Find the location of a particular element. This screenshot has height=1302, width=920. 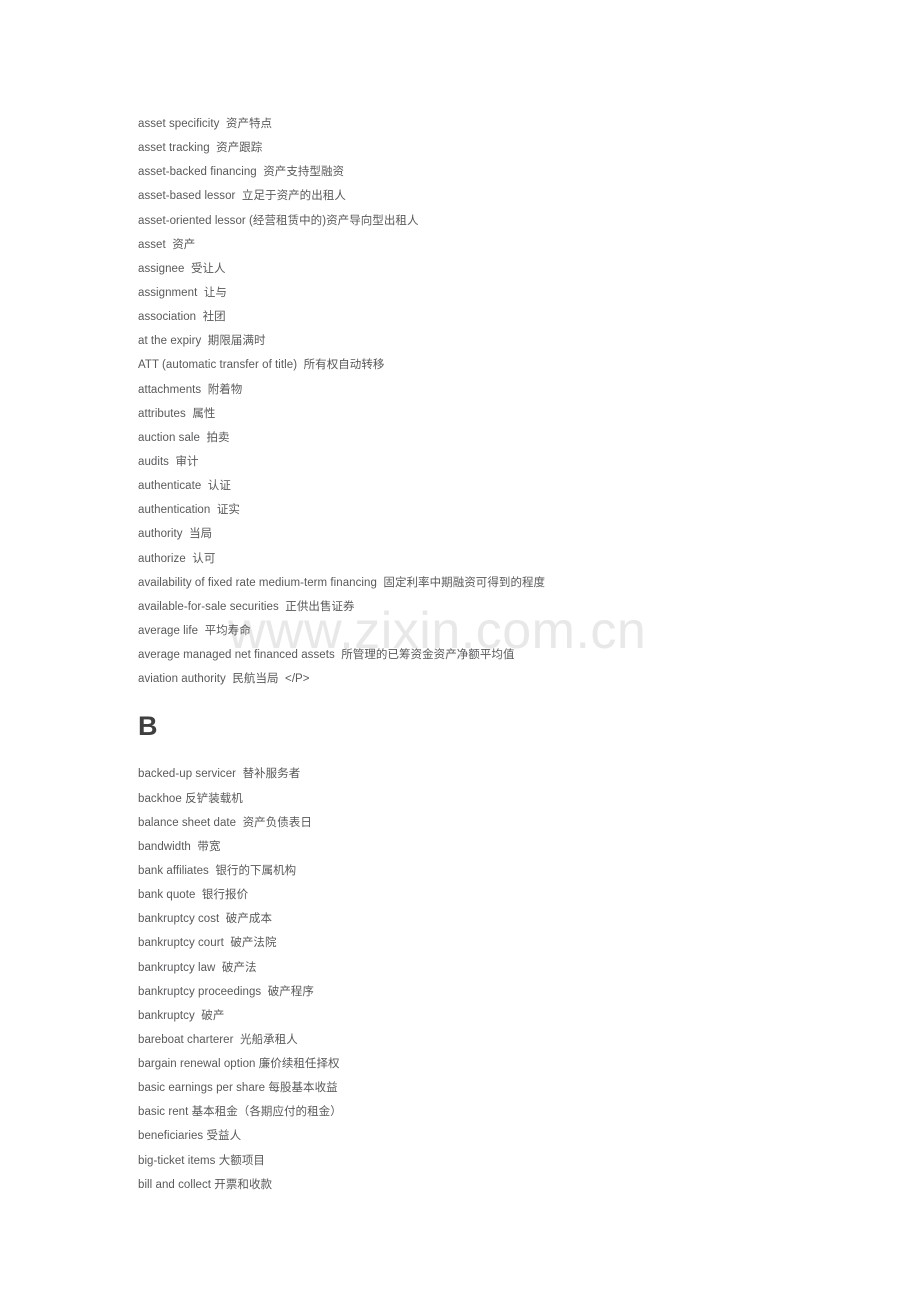

glossary-entry: attachments 附着物 is located at coordinates (509, 390).